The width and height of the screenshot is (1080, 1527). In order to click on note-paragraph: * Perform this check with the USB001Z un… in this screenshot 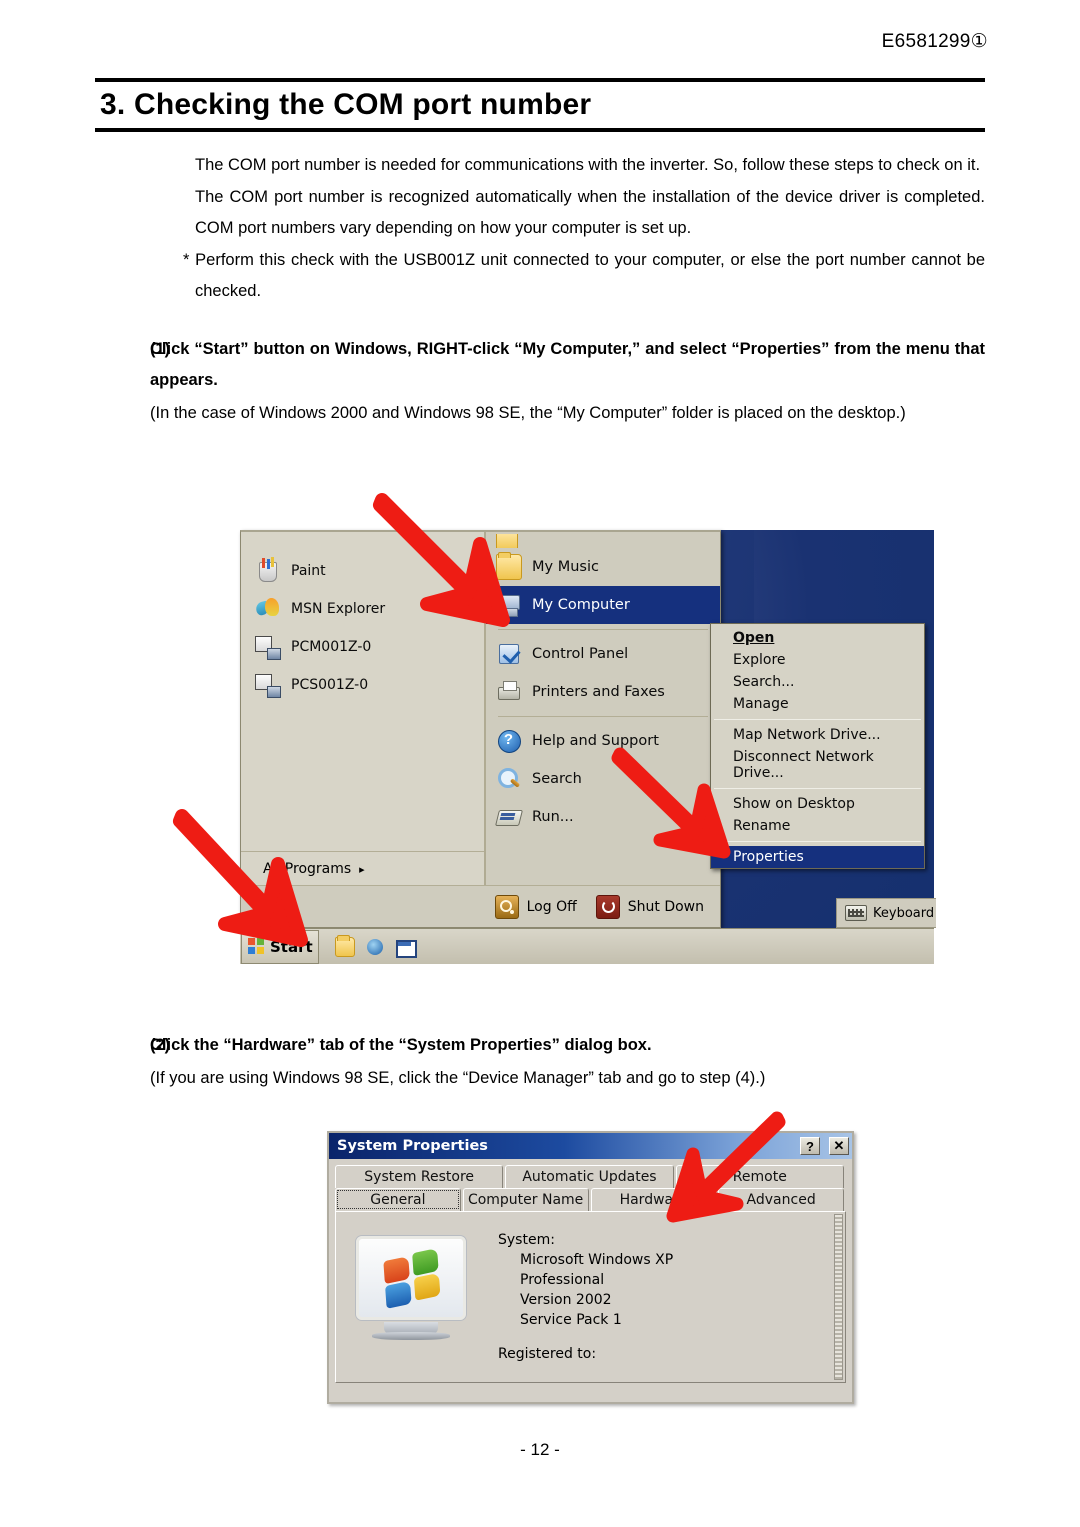, I will do `click(584, 275)`.